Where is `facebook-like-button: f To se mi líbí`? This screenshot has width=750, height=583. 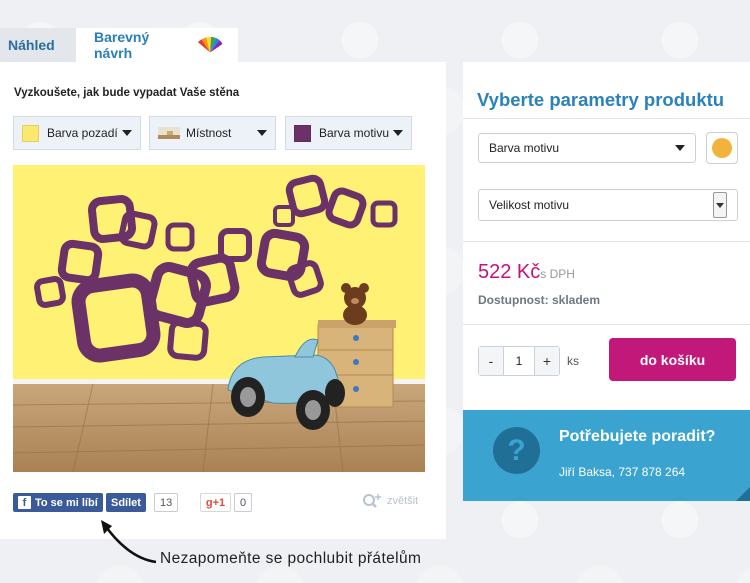
facebook-like-button: f To se mi líbí is located at coordinates (58, 502).